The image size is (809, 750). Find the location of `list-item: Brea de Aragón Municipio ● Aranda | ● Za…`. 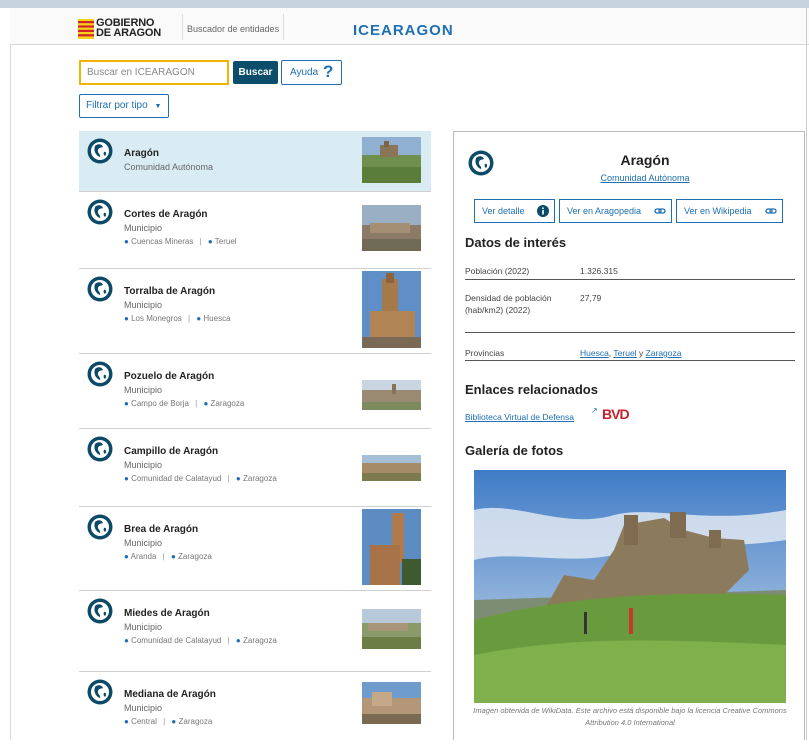

list-item: Brea de Aragón Municipio ● Aranda | ● Za… is located at coordinates (255, 549).